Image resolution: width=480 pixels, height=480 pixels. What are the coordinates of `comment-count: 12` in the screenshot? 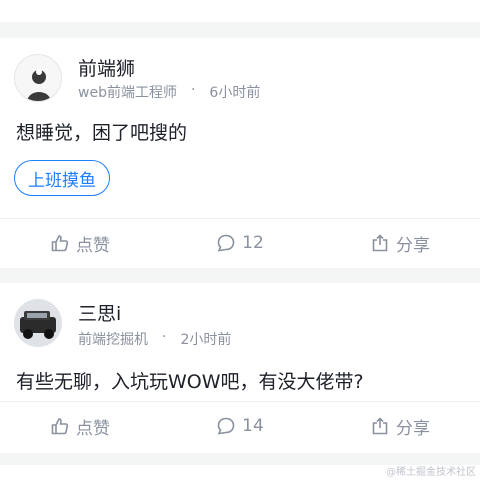 It's located at (253, 243).